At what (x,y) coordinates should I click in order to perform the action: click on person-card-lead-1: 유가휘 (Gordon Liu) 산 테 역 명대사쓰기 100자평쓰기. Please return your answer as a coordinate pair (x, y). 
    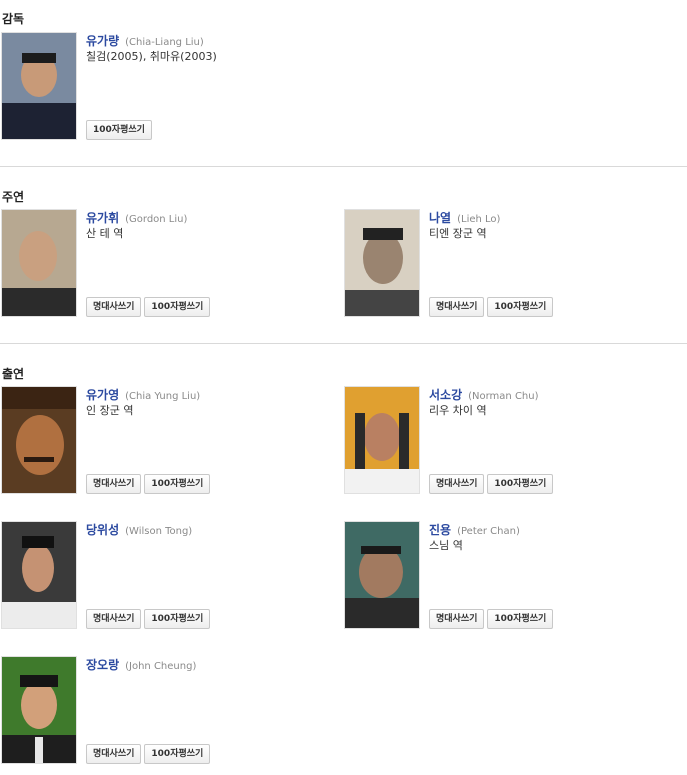
    Looking at the image, I should click on (151, 263).